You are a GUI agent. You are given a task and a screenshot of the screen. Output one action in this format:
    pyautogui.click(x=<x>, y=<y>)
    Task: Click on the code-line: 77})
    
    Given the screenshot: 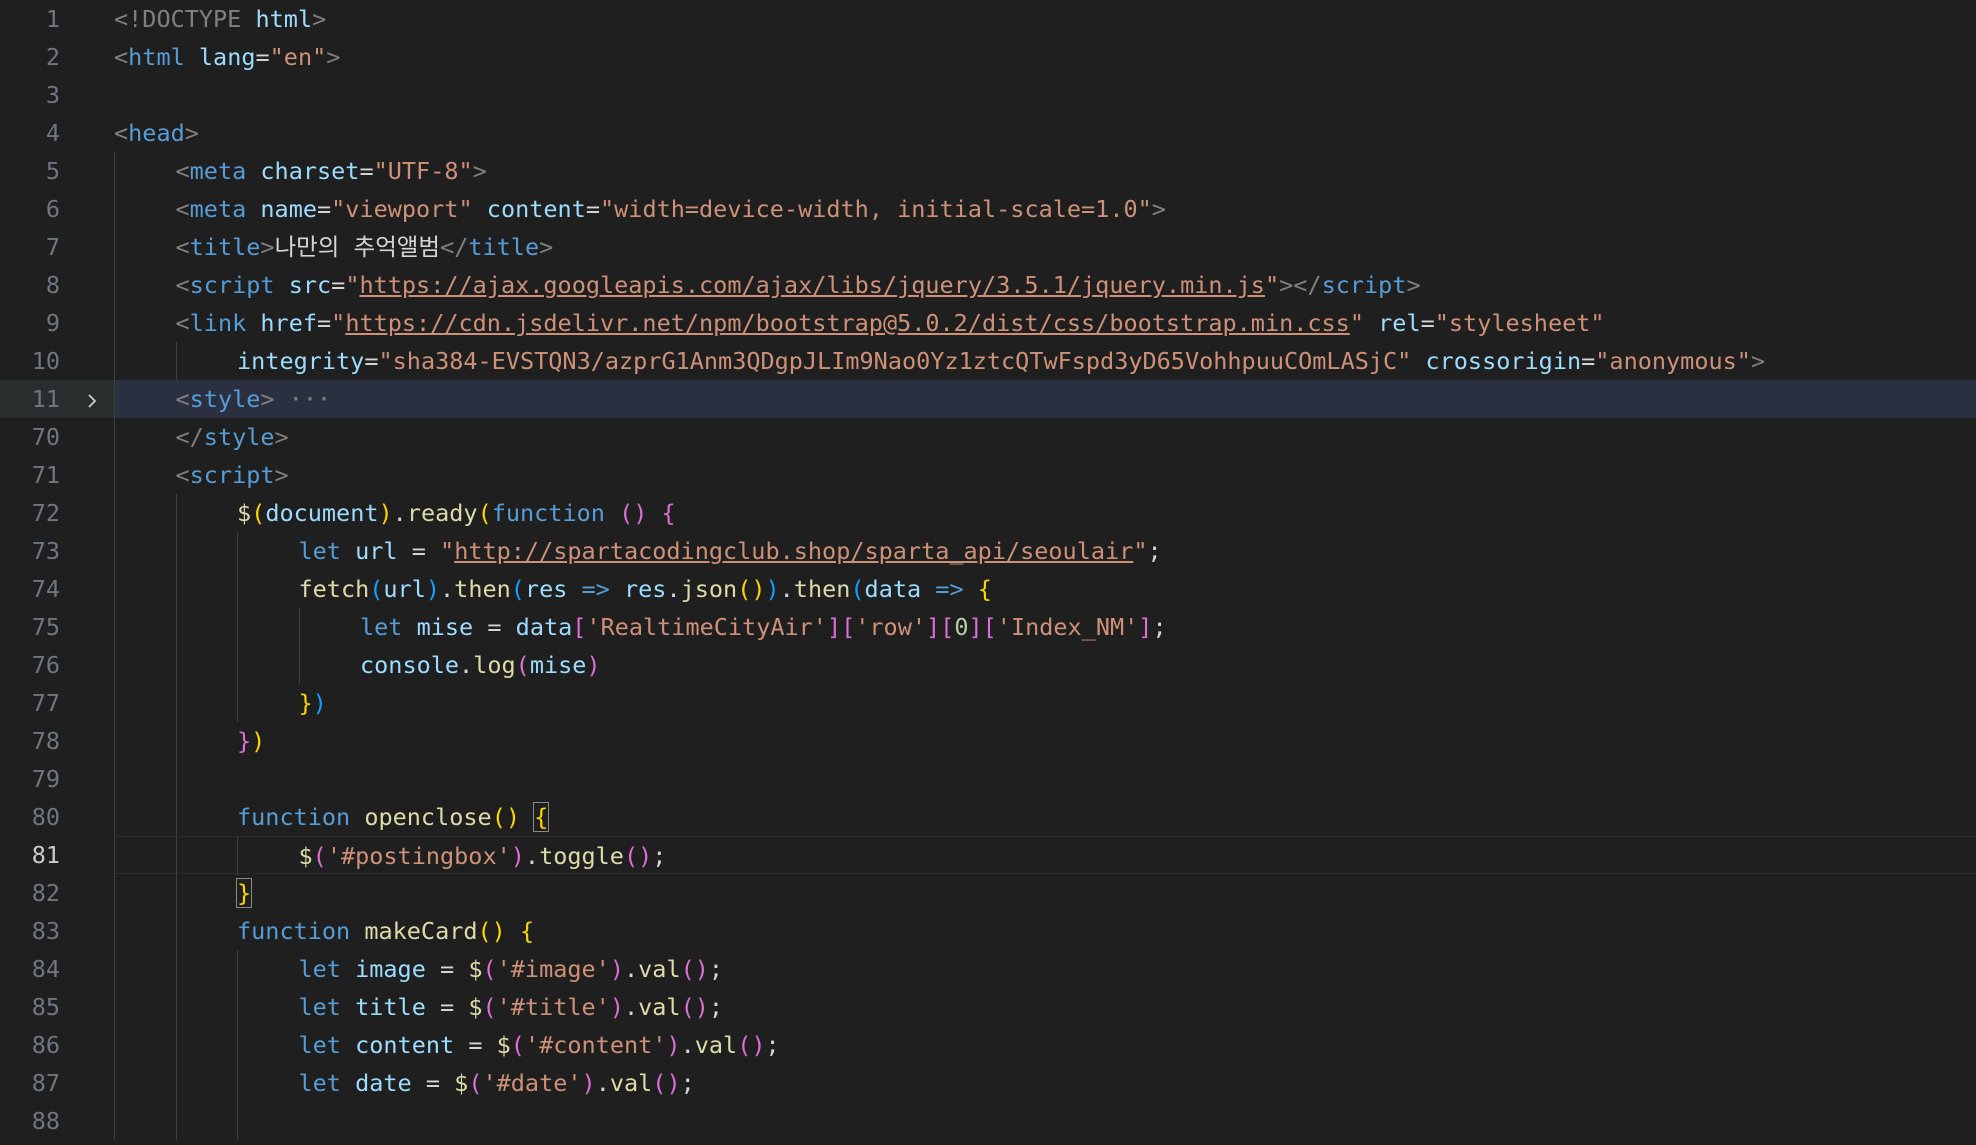 What is the action you would take?
    pyautogui.click(x=988, y=703)
    